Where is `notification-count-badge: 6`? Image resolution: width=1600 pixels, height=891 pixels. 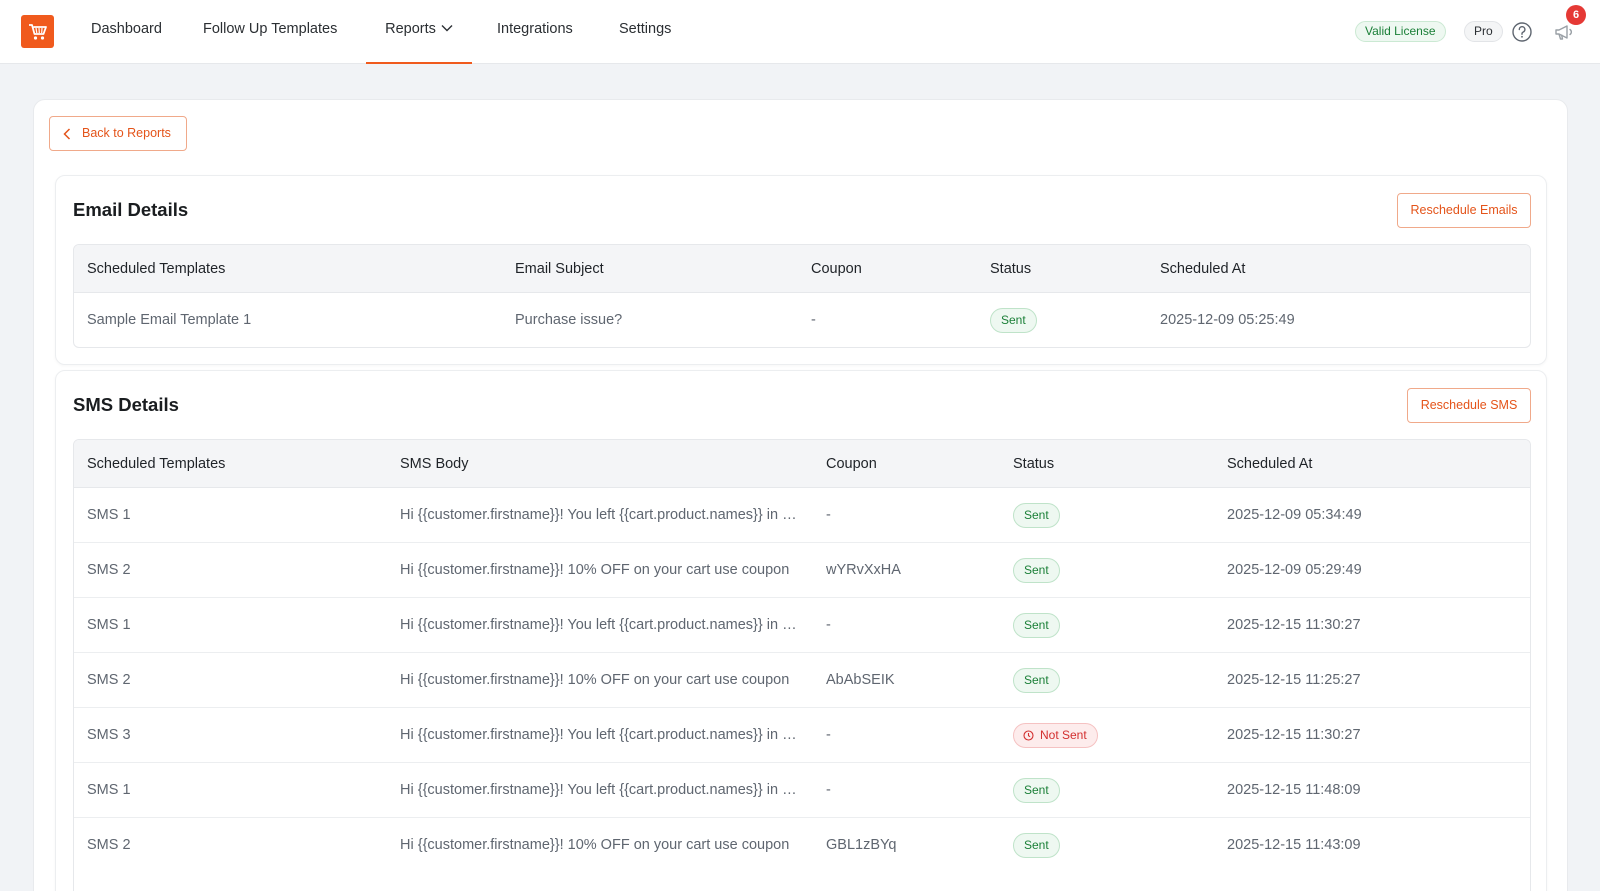
notification-count-badge: 6 is located at coordinates (1576, 15).